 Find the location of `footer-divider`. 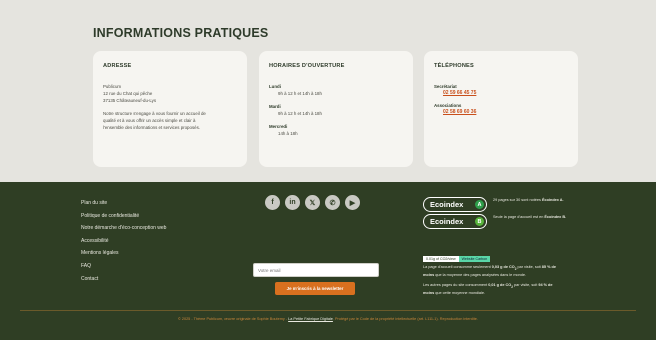

footer-divider is located at coordinates (328, 310).